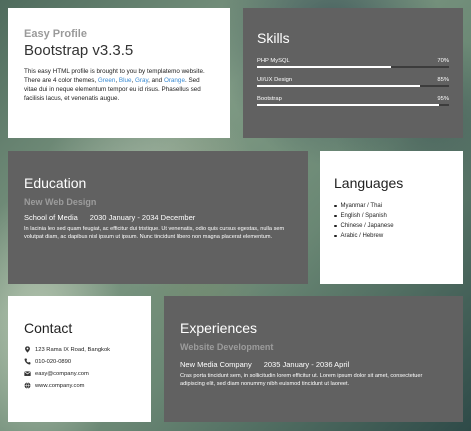 The width and height of the screenshot is (471, 431). I want to click on skill-percent: 95%, so click(443, 99).